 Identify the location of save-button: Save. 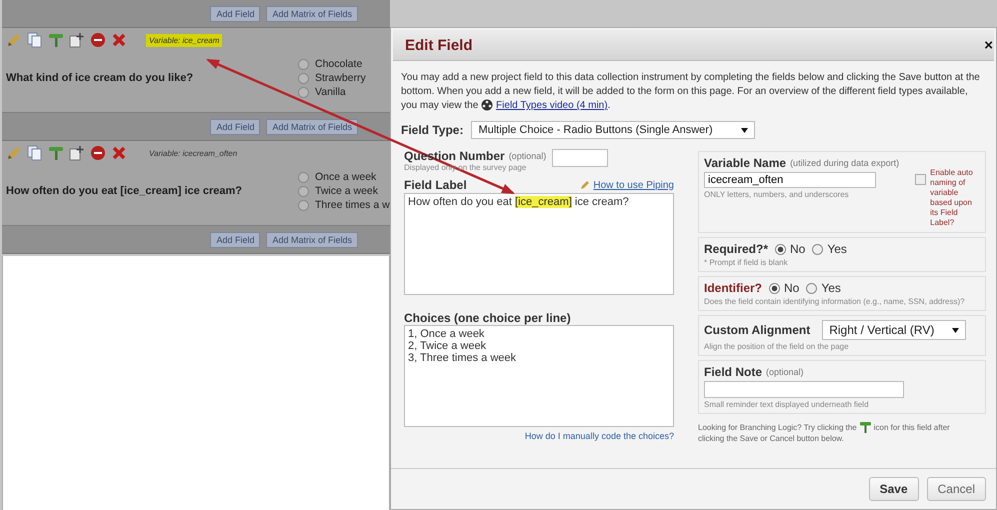
(893, 489).